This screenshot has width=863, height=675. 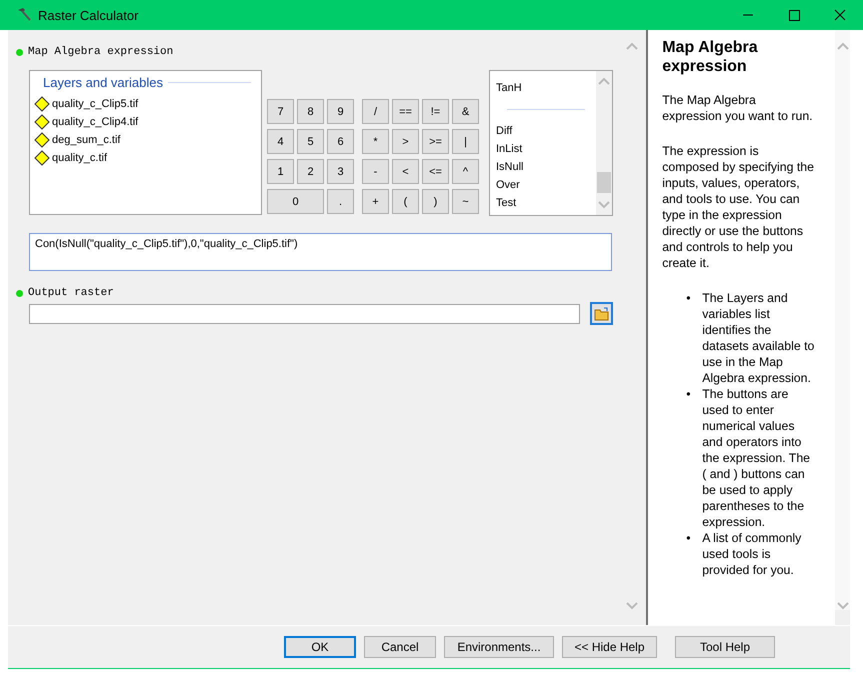 I want to click on operator-button: ==, so click(x=405, y=111).